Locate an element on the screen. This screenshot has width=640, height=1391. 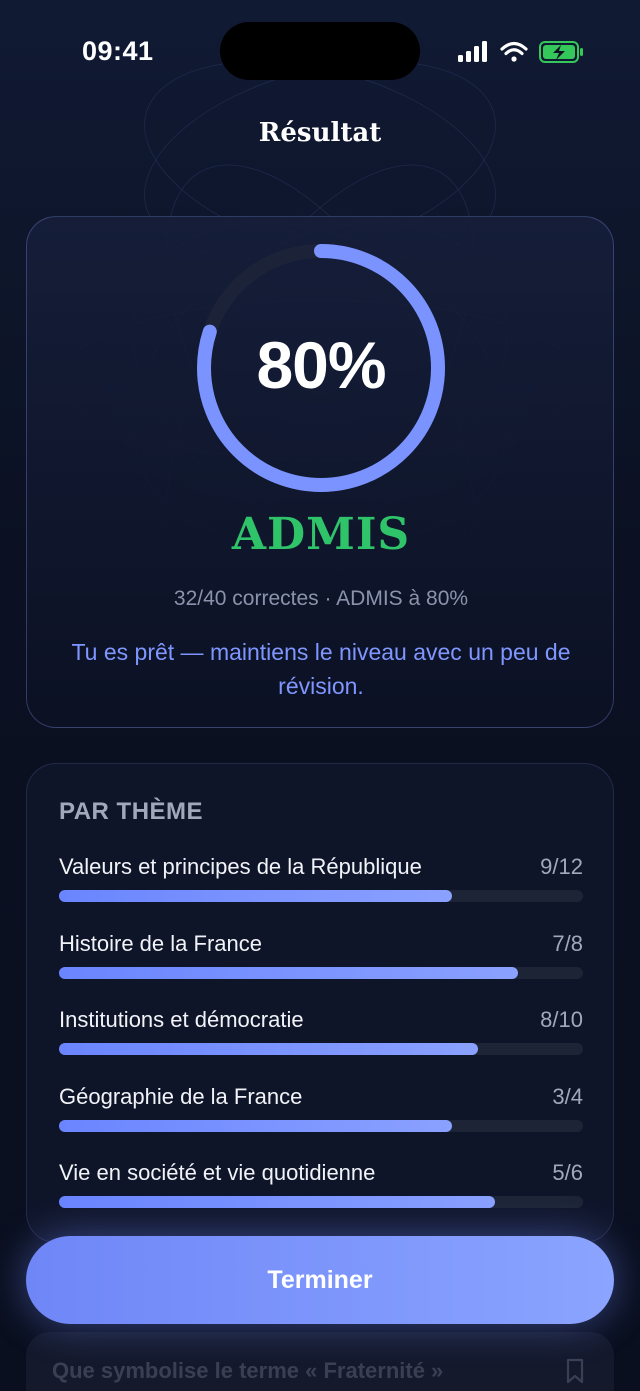
status-icons is located at coordinates (520, 52).